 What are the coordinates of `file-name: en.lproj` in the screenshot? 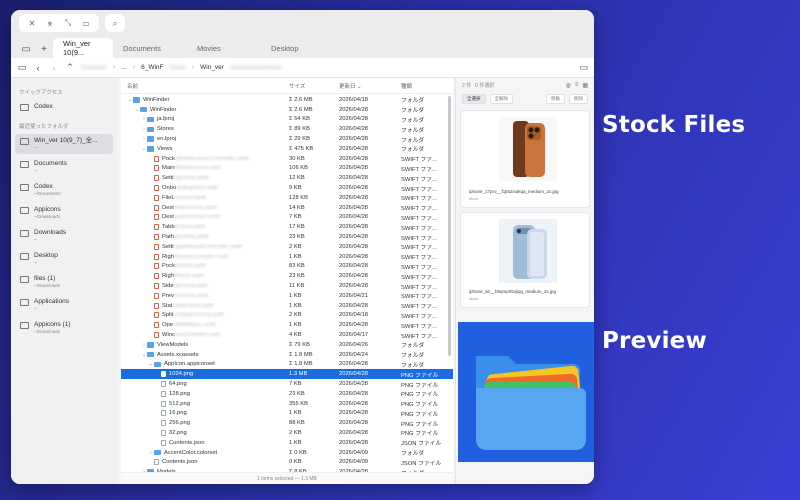 It's located at (167, 139).